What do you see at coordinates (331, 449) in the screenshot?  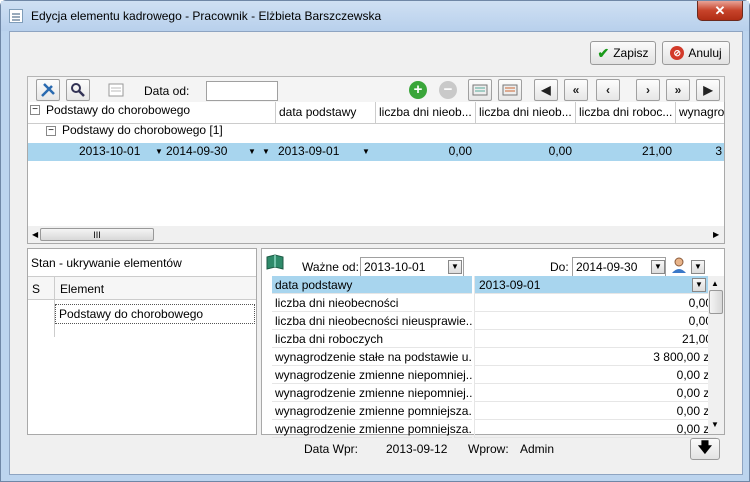 I see `entry-date-label: Data Wpr:` at bounding box center [331, 449].